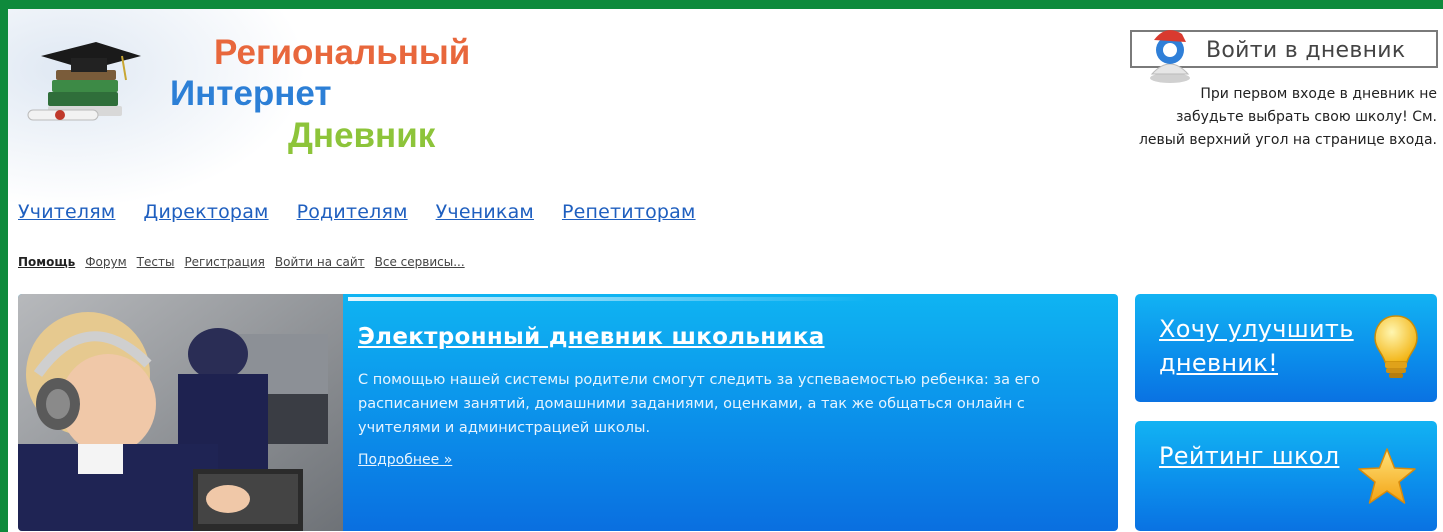  I want to click on graduation-cap-icon, so click(84, 81).